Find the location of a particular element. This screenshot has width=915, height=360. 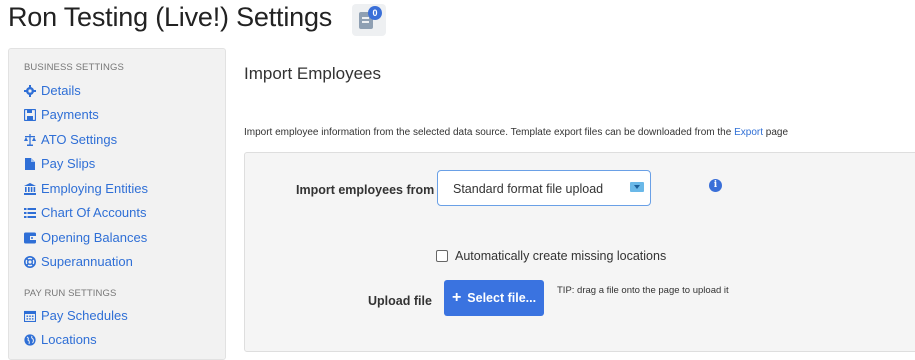

list-icon is located at coordinates (30, 213).